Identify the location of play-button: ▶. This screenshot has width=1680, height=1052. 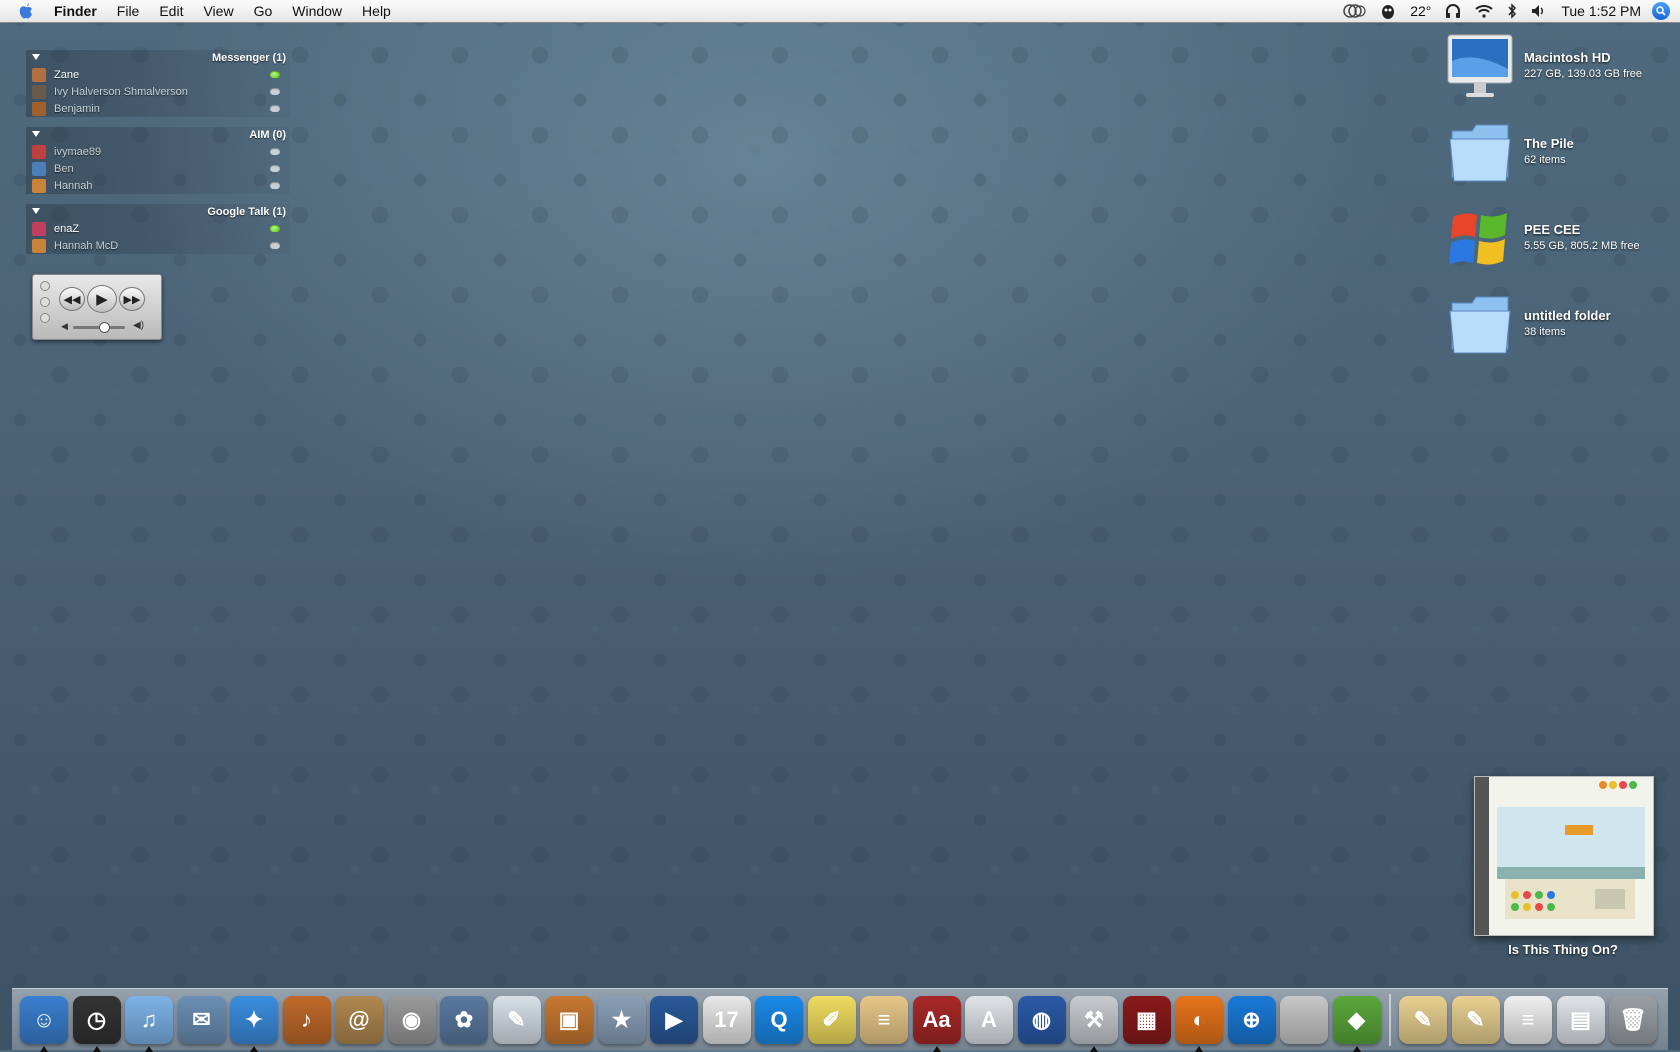
(102, 299).